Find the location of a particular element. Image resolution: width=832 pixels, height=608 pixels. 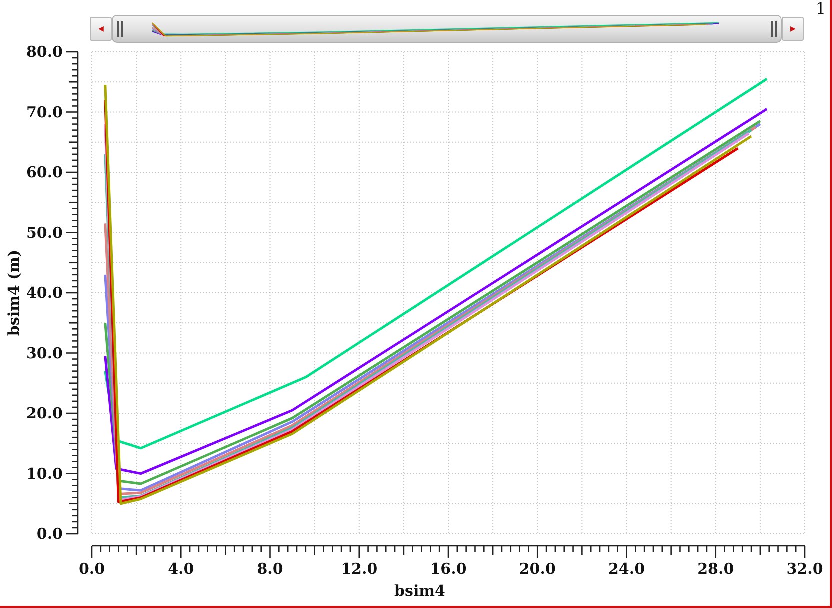

y-tick-label: 20.0 is located at coordinates (44, 413).